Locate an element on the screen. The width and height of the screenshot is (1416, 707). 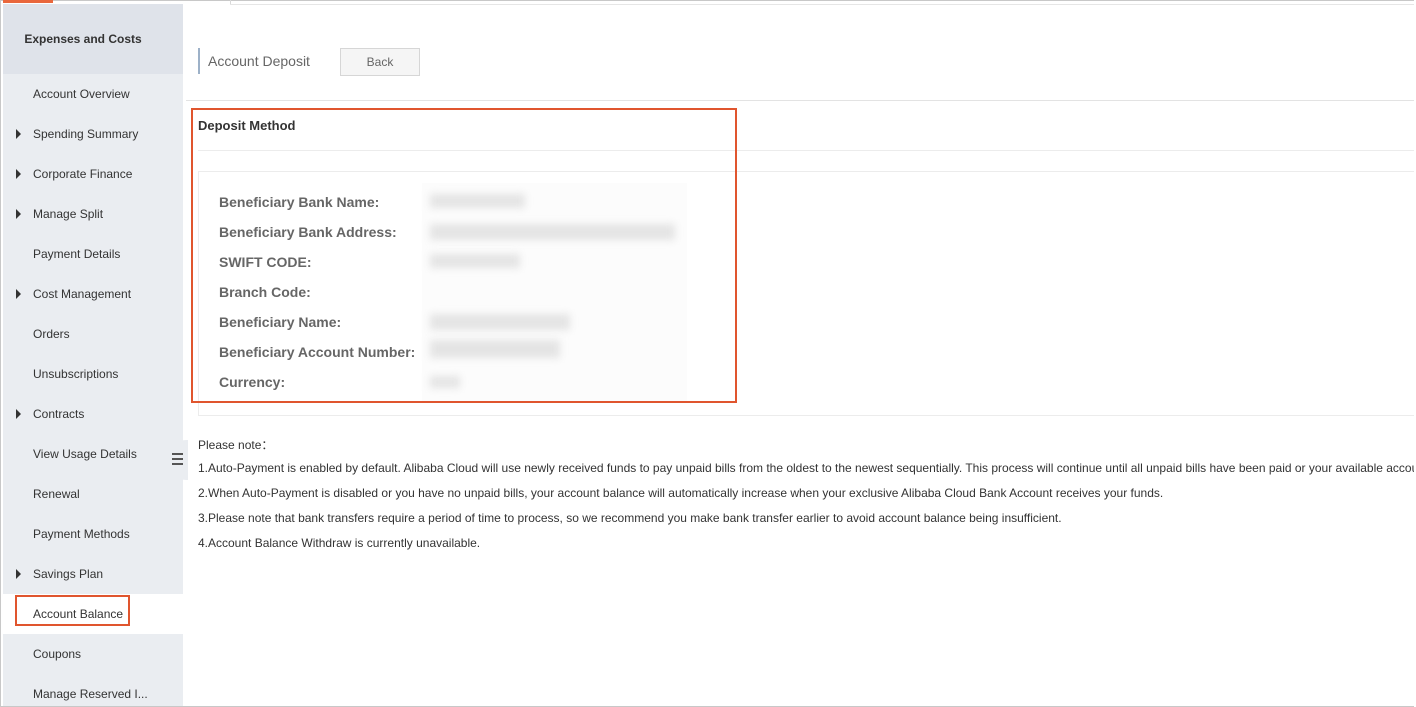
sidebar-item-account-overview: Account Overview is located at coordinates (93, 94).